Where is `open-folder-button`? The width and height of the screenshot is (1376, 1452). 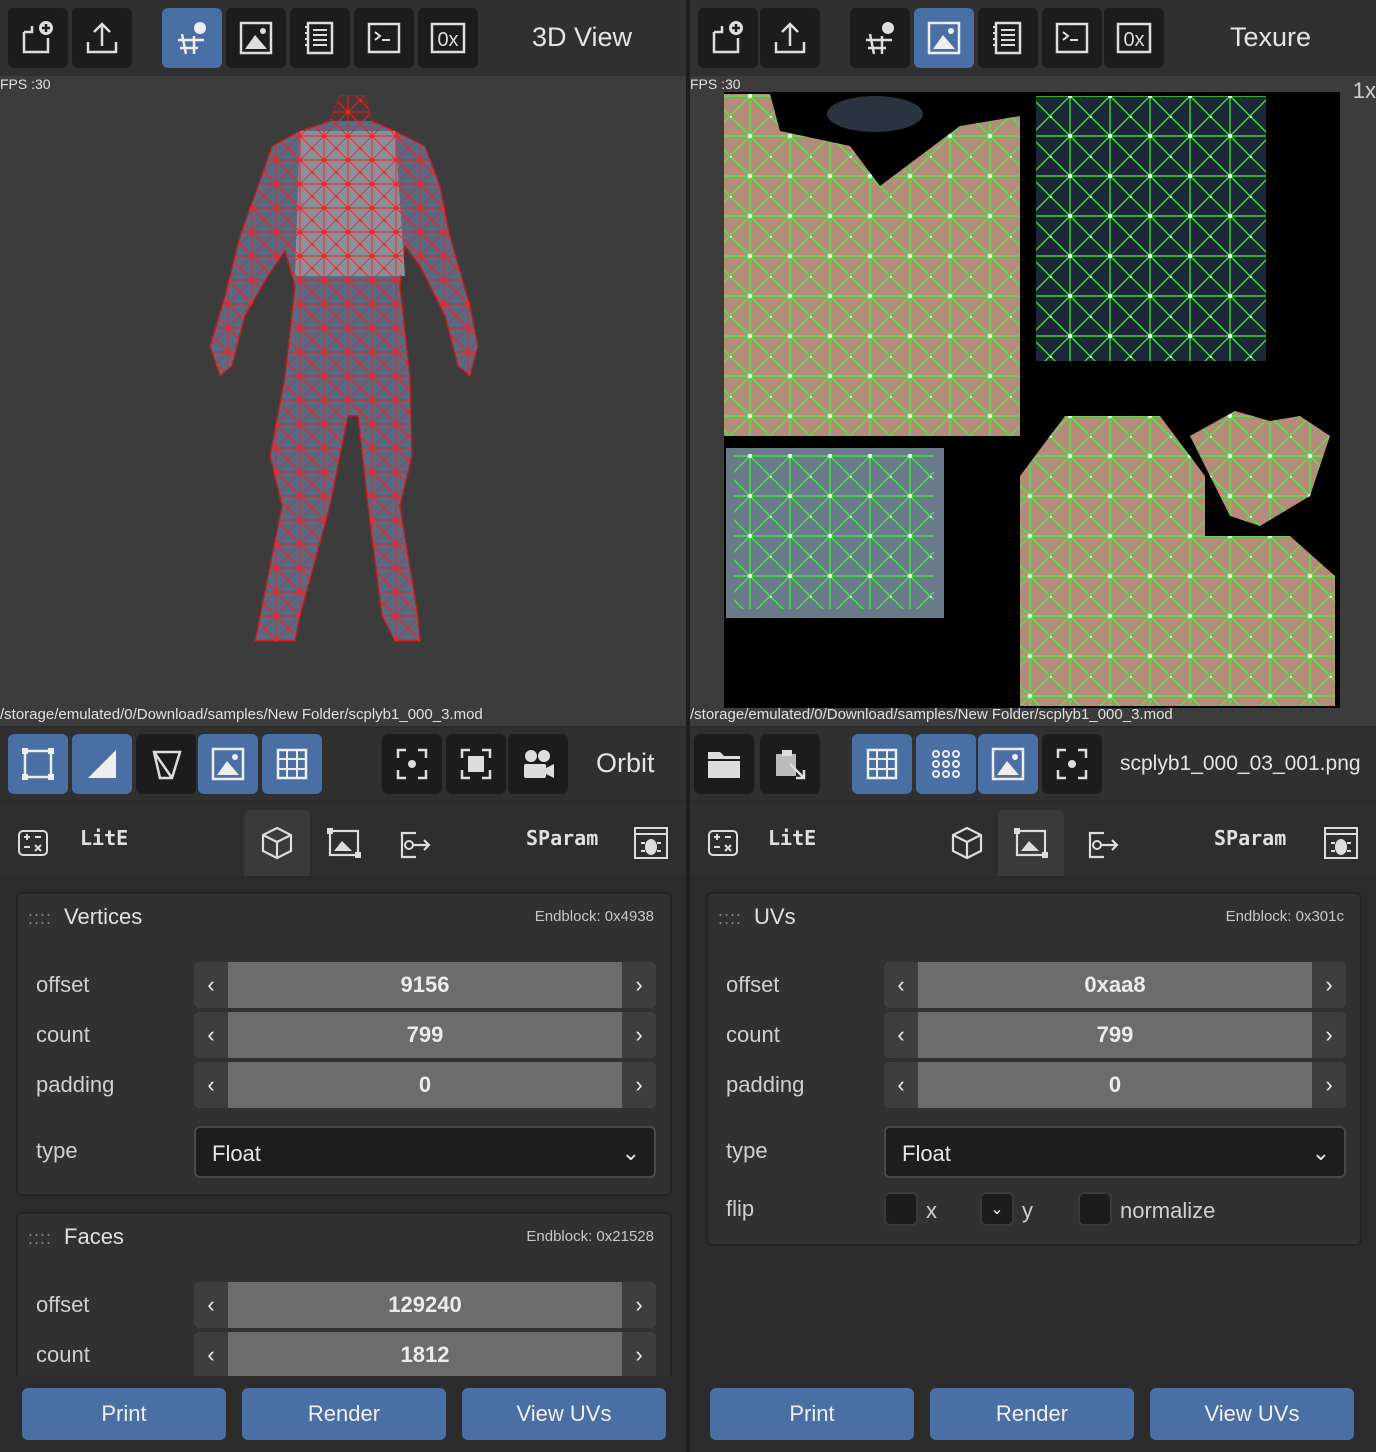 open-folder-button is located at coordinates (724, 764).